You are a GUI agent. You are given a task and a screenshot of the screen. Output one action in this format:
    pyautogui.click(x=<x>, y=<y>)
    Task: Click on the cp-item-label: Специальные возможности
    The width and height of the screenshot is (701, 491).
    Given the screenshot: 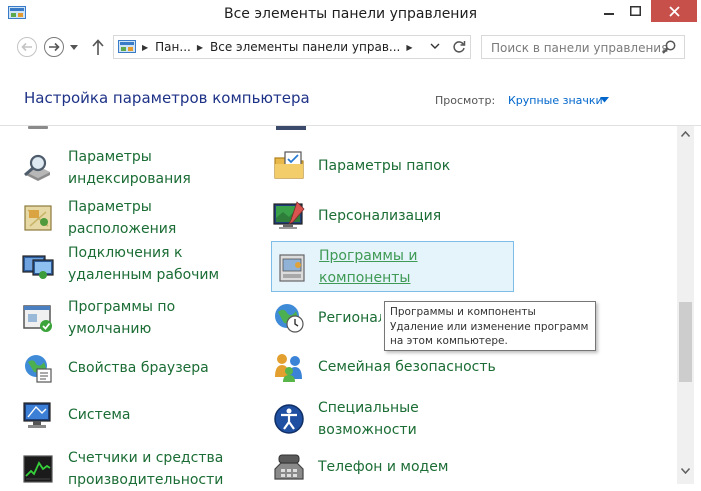 What is the action you would take?
    pyautogui.click(x=368, y=419)
    